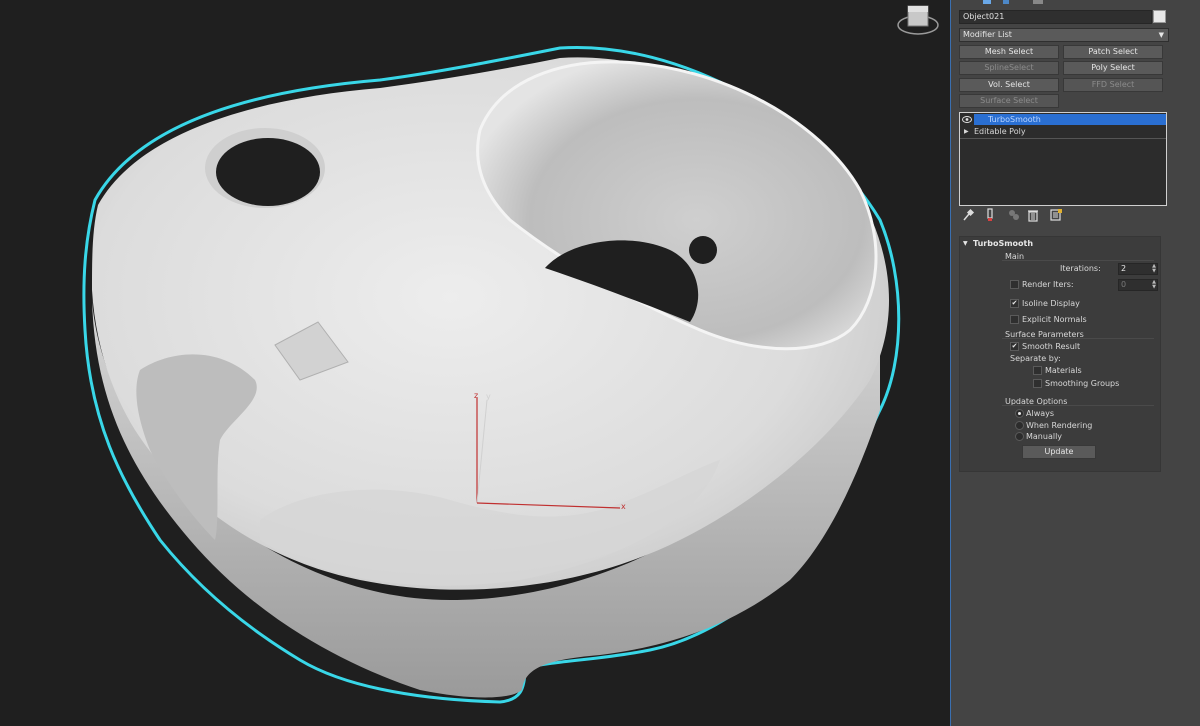 This screenshot has height=726, width=1200. I want to click on update-manually-label: Manually, so click(1044, 436).